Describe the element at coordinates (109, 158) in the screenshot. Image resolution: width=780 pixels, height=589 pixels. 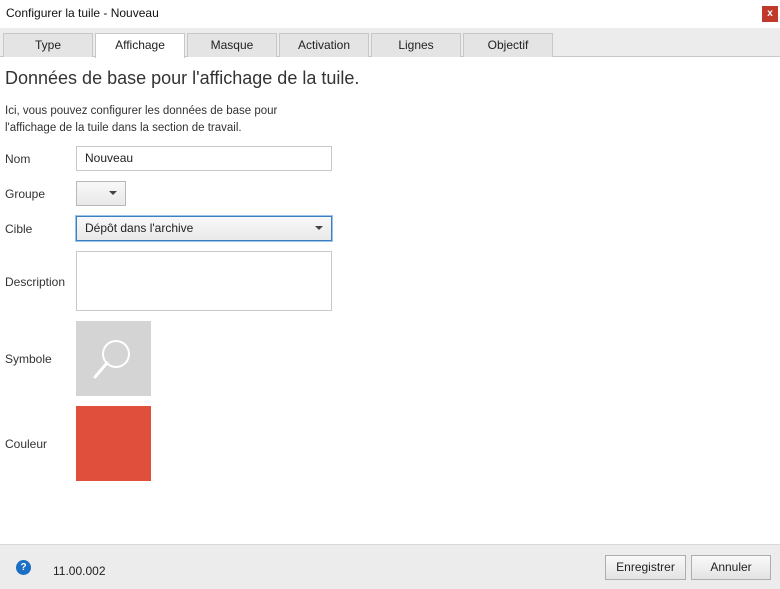
I see `name-value: Nouveau` at that location.